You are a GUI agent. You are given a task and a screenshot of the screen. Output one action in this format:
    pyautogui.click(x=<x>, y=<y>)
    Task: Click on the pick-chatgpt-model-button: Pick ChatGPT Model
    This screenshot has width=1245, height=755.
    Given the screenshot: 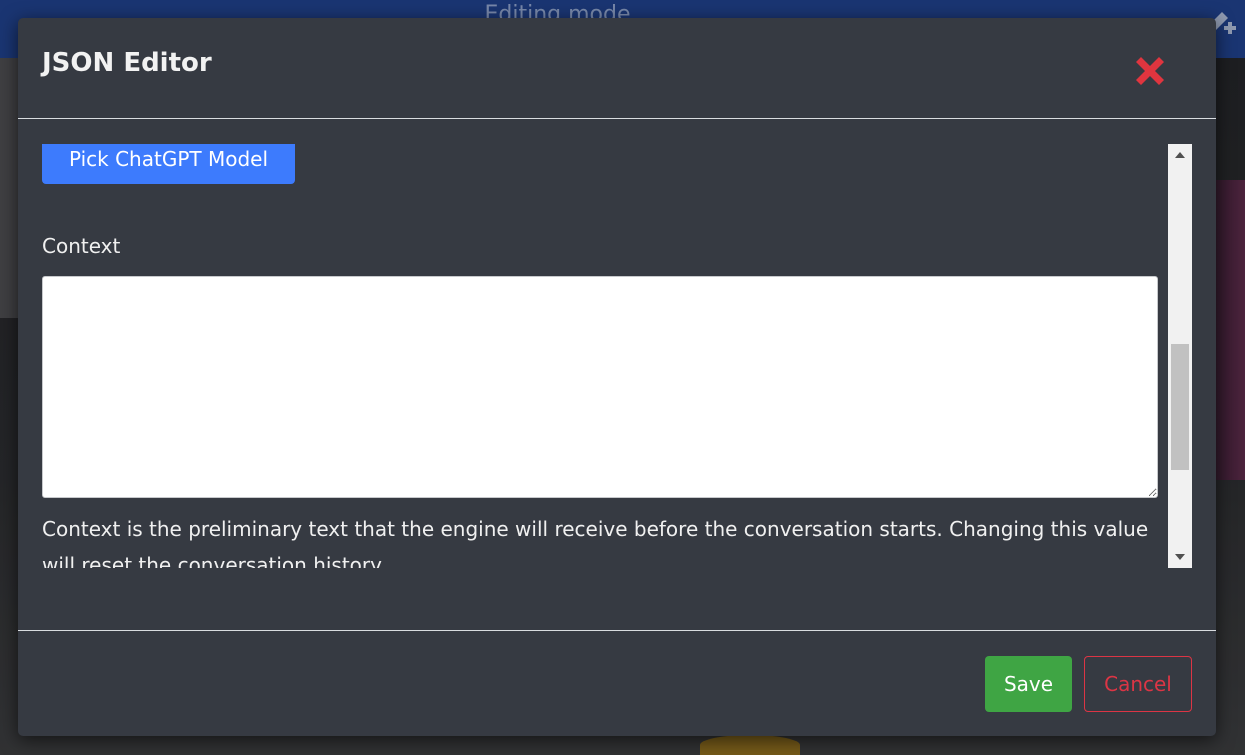 What is the action you would take?
    pyautogui.click(x=168, y=164)
    